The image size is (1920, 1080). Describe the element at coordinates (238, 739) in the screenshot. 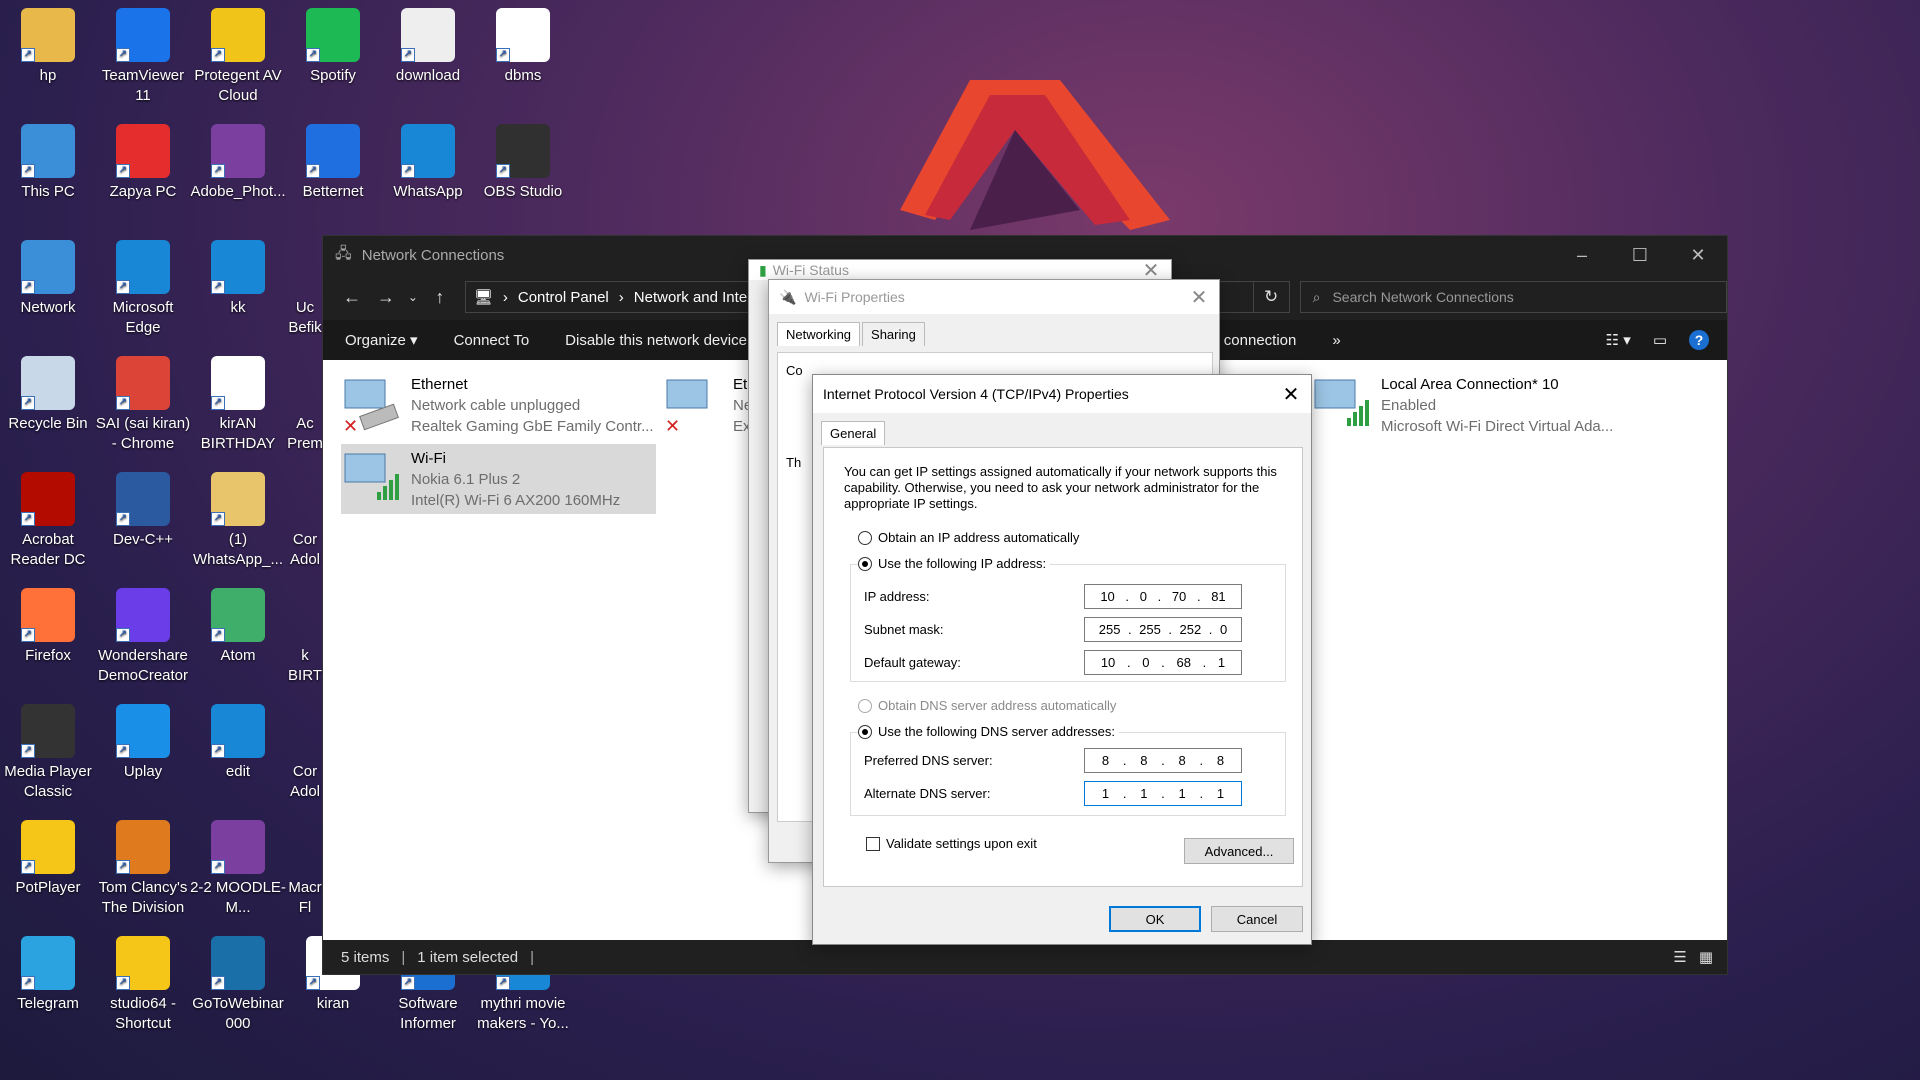

I see `desktop-shortcut: ↗ edit` at that location.